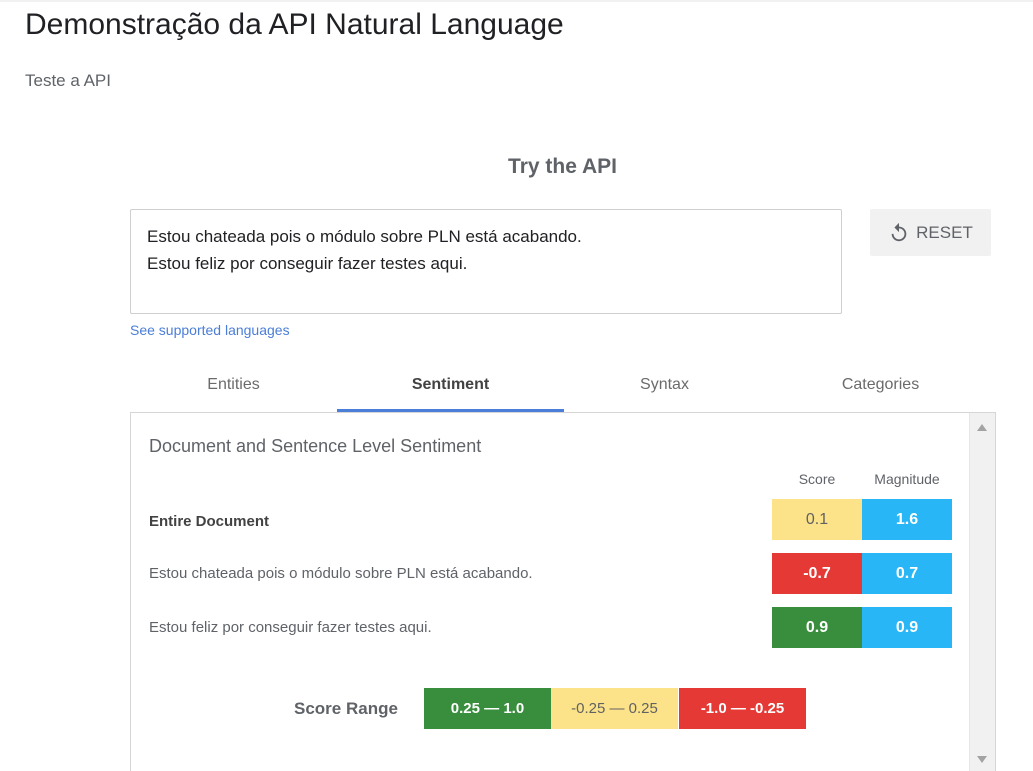  I want to click on arrow-up-icon, so click(982, 427).